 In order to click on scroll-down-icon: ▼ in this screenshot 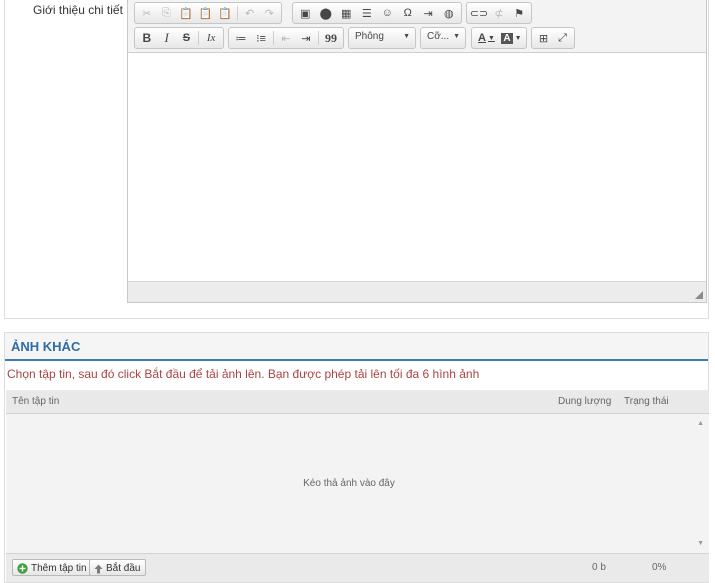, I will do `click(700, 543)`.